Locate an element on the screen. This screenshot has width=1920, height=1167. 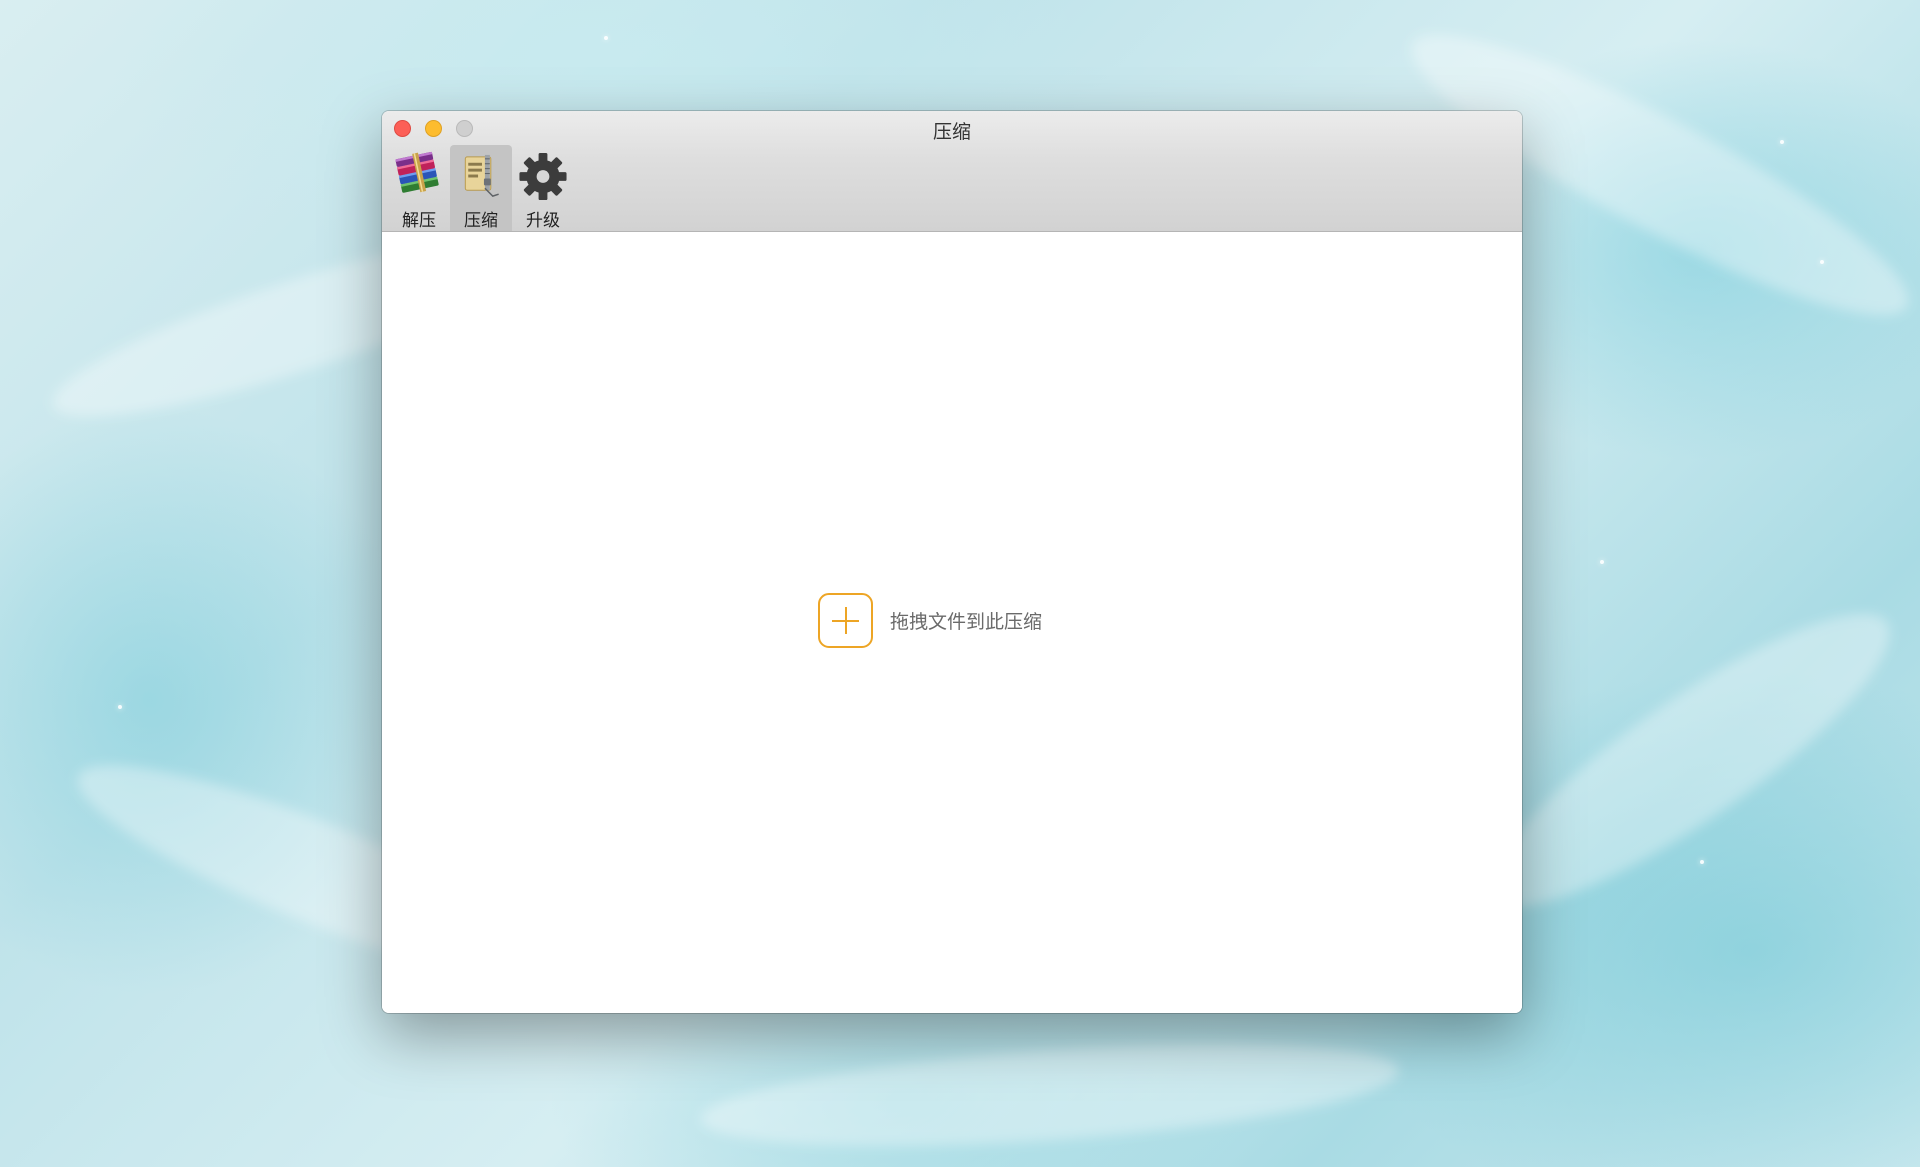
toolbar-item-label: 升级 is located at coordinates (543, 221).